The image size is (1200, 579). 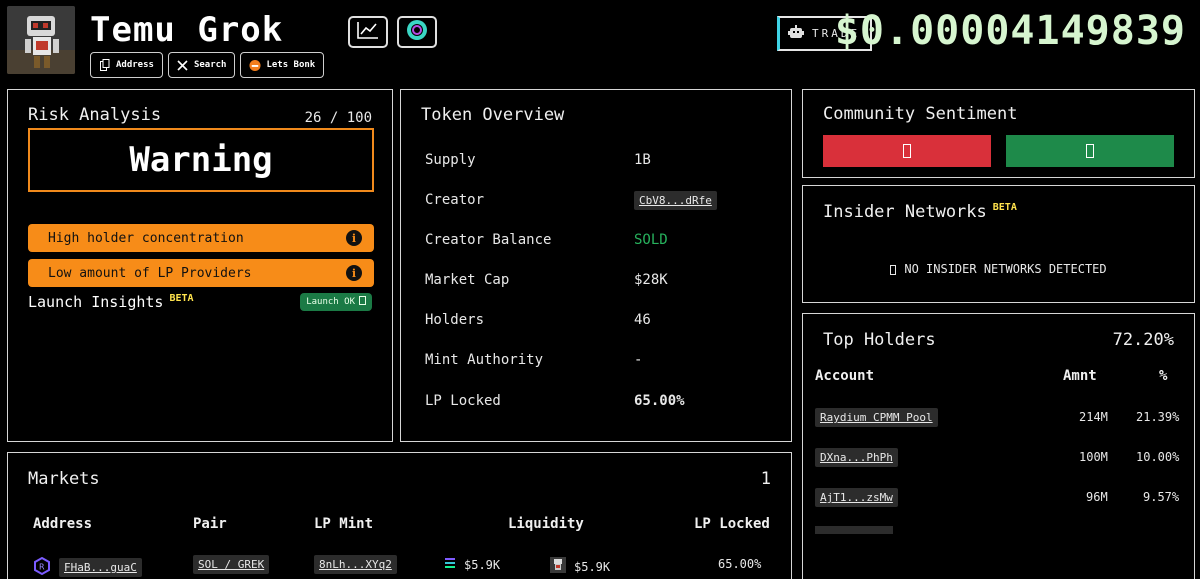 I want to click on launch-ok-badge: Launch OK, so click(x=336, y=302).